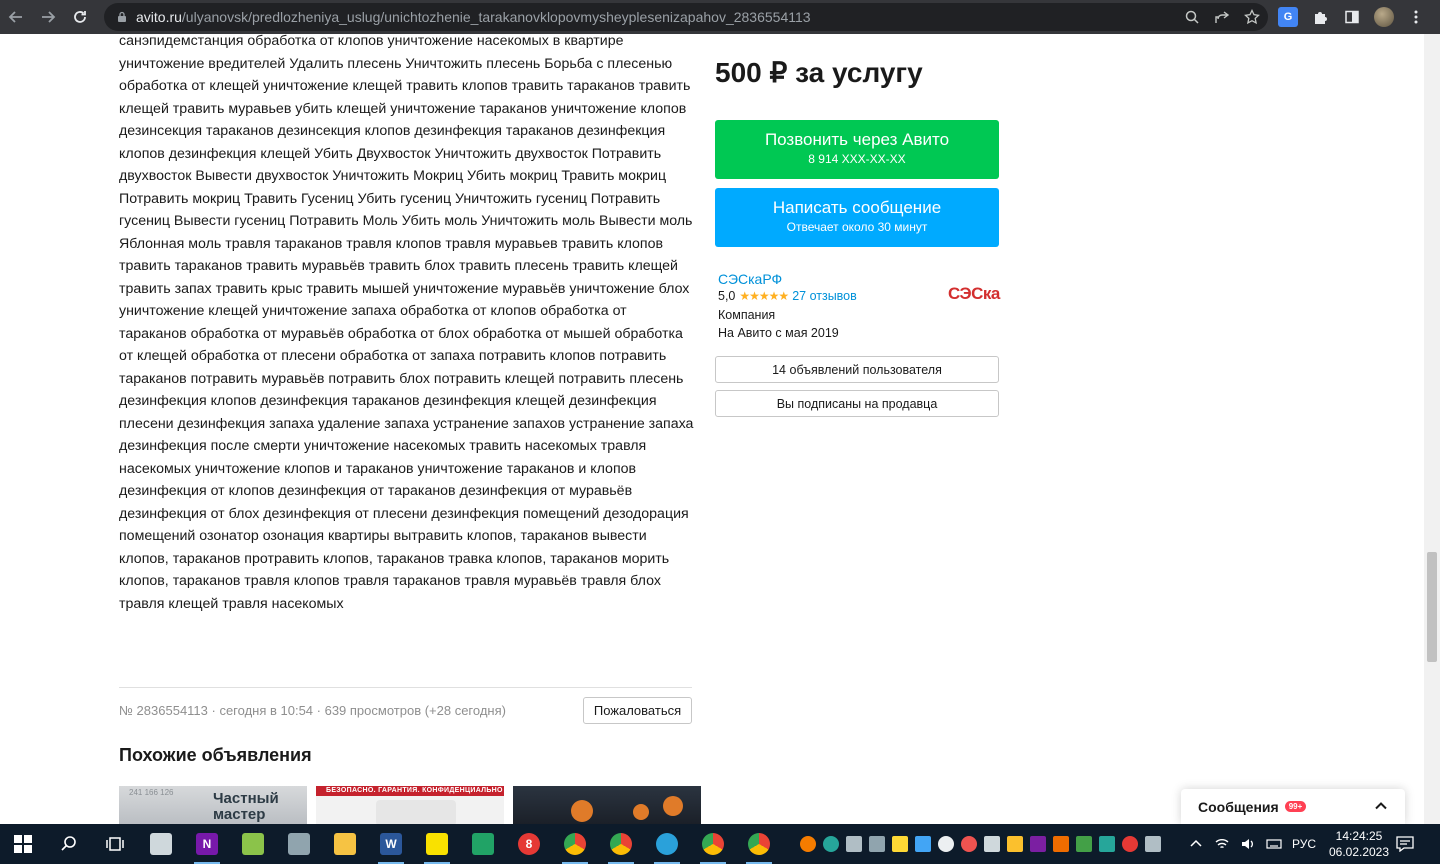  What do you see at coordinates (1288, 17) in the screenshot?
I see `google-translate-icon: G` at bounding box center [1288, 17].